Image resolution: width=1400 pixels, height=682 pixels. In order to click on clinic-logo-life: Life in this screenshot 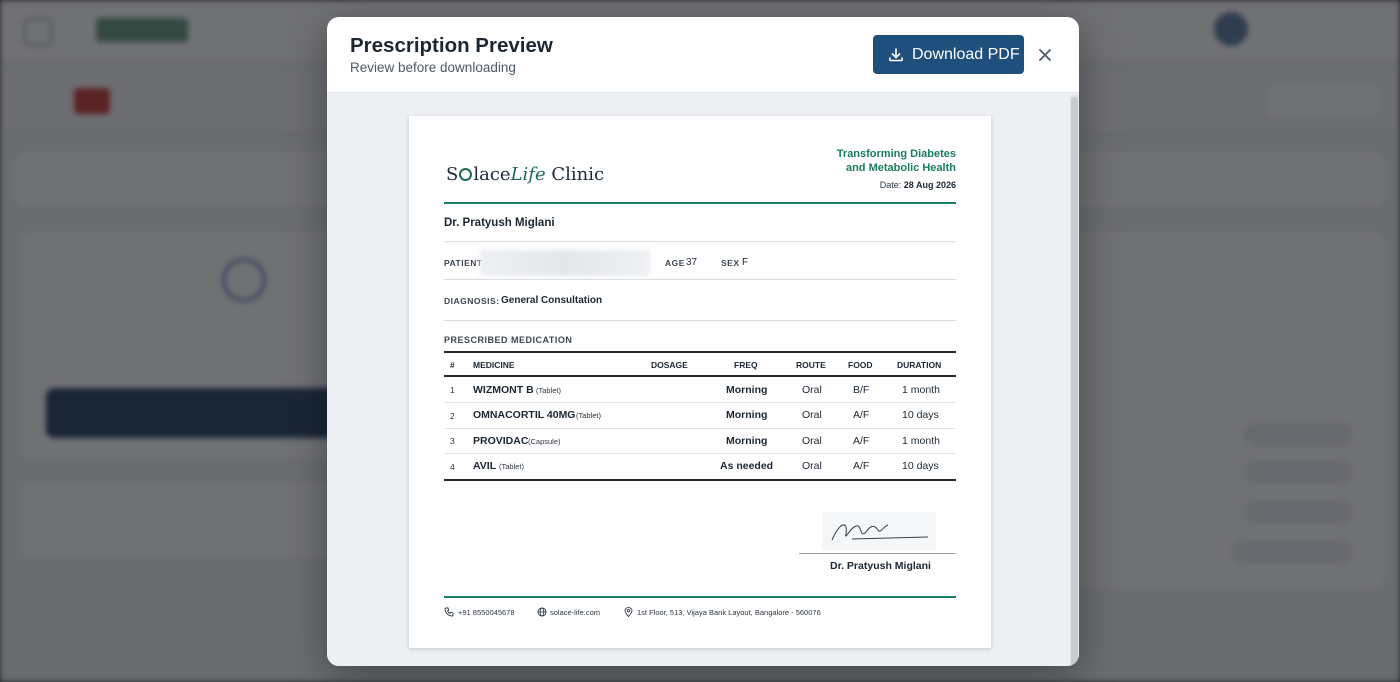, I will do `click(528, 174)`.